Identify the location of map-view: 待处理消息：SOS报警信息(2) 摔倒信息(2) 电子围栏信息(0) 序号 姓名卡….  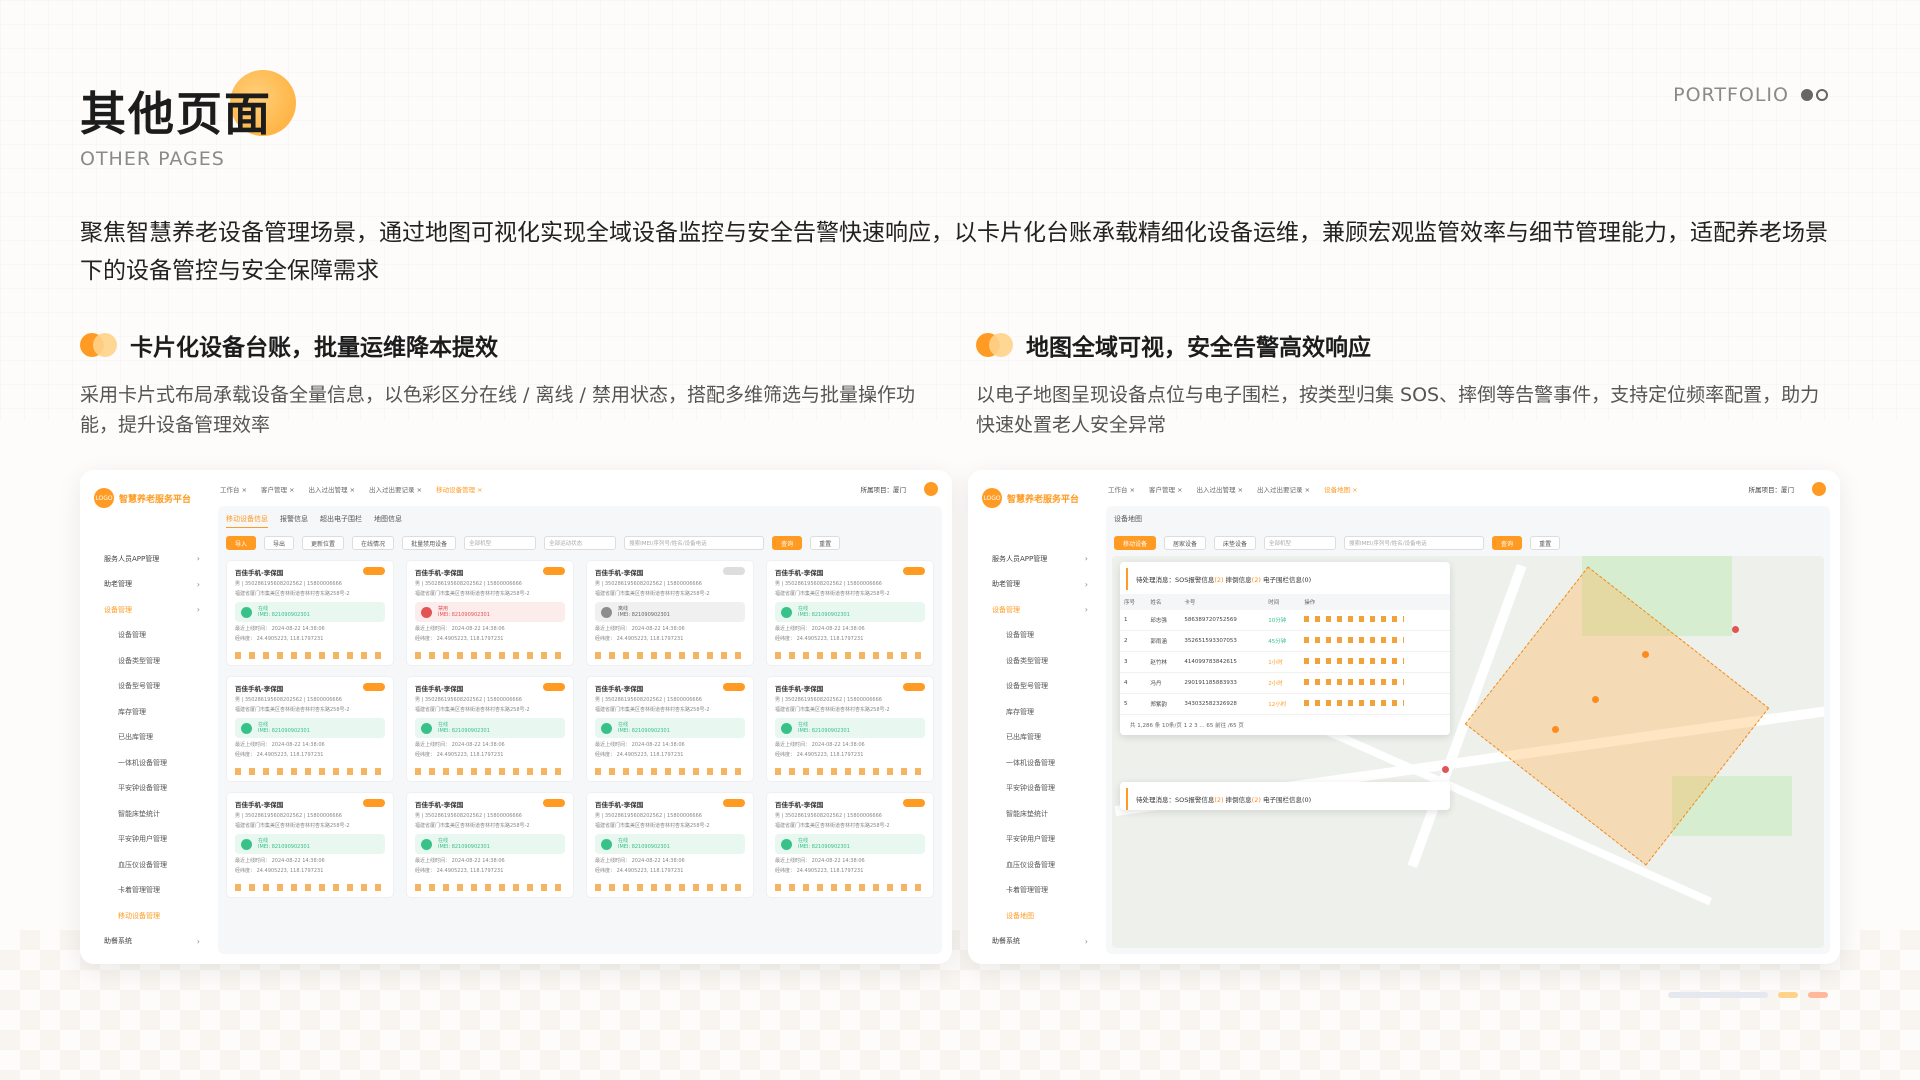
(1468, 752).